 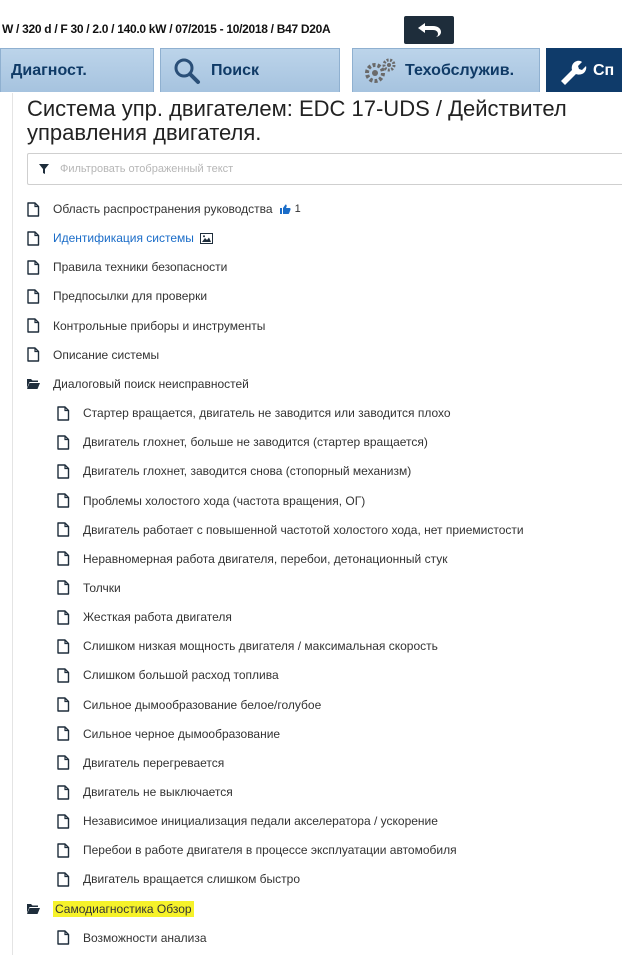 What do you see at coordinates (44, 169) in the screenshot?
I see `funnel-icon` at bounding box center [44, 169].